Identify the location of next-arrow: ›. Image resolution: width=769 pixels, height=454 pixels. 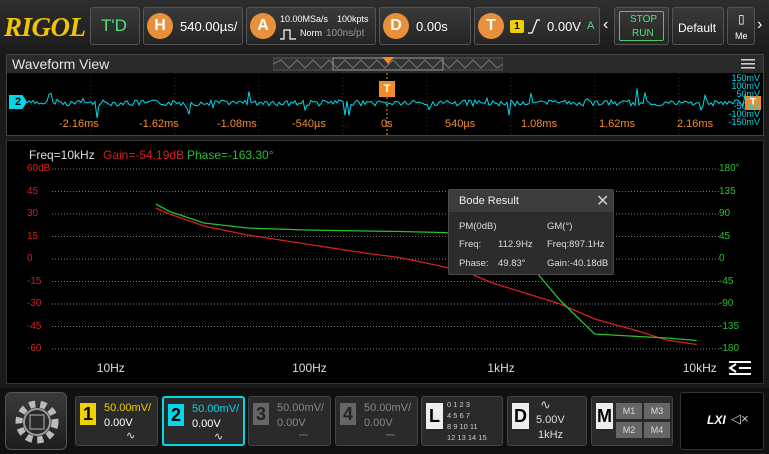
(762, 26).